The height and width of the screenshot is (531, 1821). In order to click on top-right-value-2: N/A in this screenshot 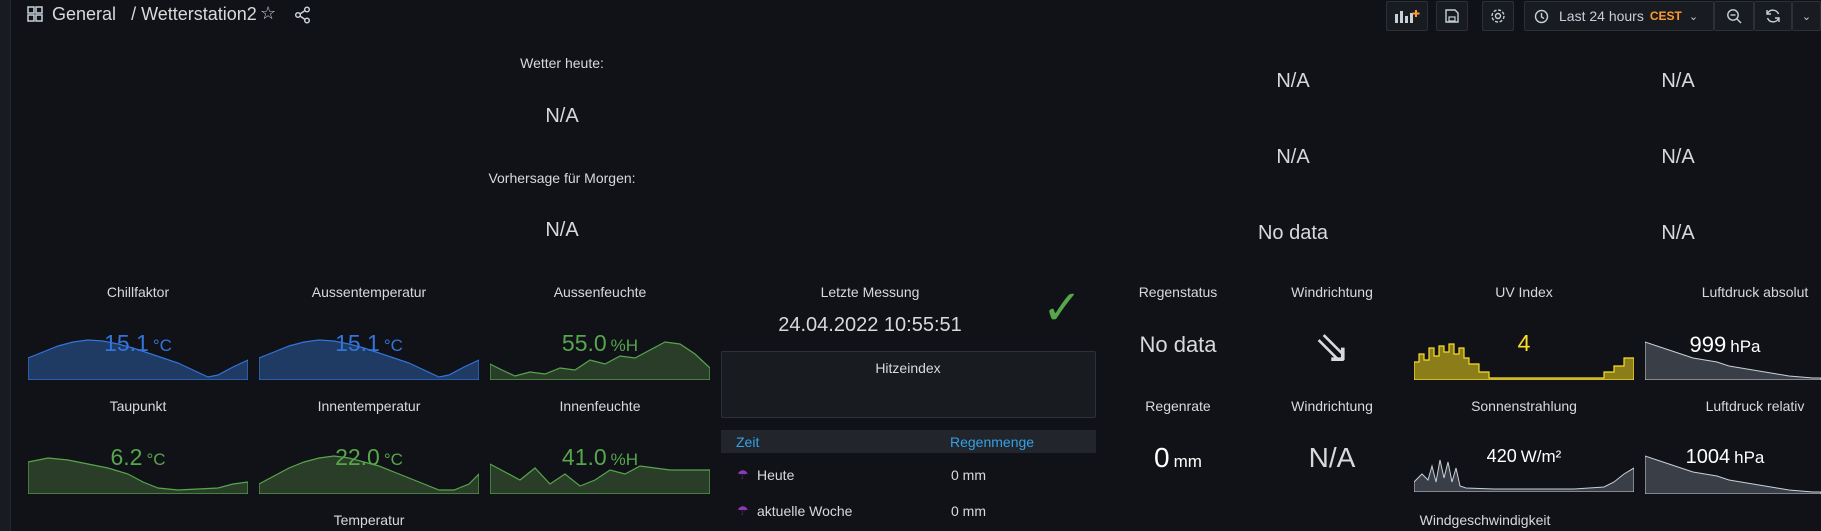, I will do `click(1293, 157)`.